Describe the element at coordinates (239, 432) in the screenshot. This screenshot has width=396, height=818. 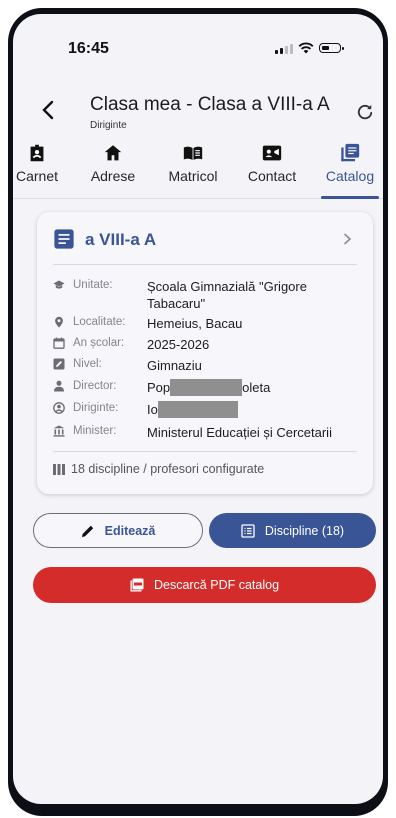
I see `info-value: Ministerul Educației și Cercetarii` at that location.